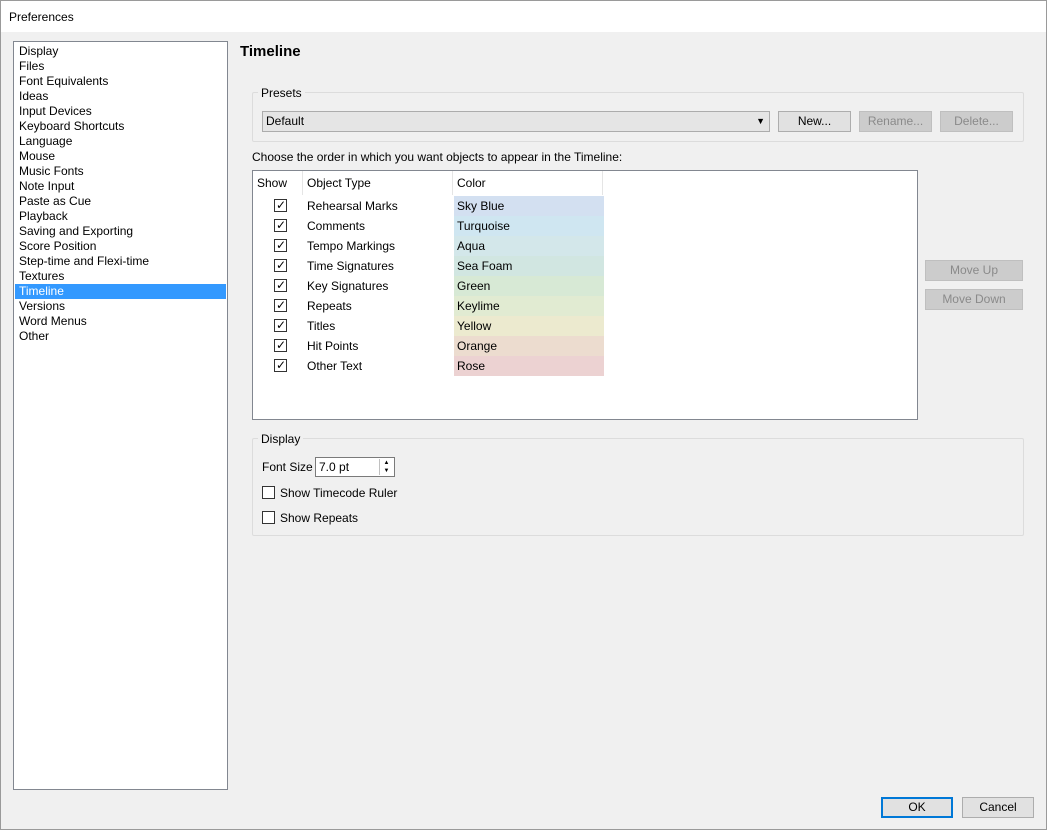 This screenshot has height=830, width=1047. Describe the element at coordinates (428, 206) in the screenshot. I see `table-row: ✓ Rehearsal Marks Sky Blue` at that location.